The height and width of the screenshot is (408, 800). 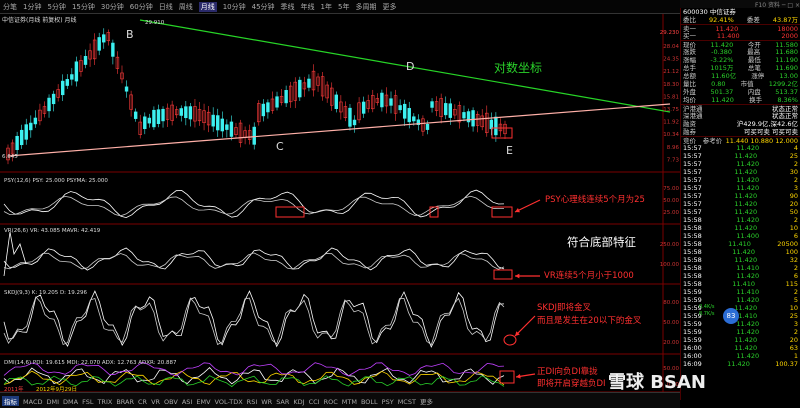 What do you see at coordinates (365, 7) in the screenshot?
I see `period-tab: 多周期` at bounding box center [365, 7].